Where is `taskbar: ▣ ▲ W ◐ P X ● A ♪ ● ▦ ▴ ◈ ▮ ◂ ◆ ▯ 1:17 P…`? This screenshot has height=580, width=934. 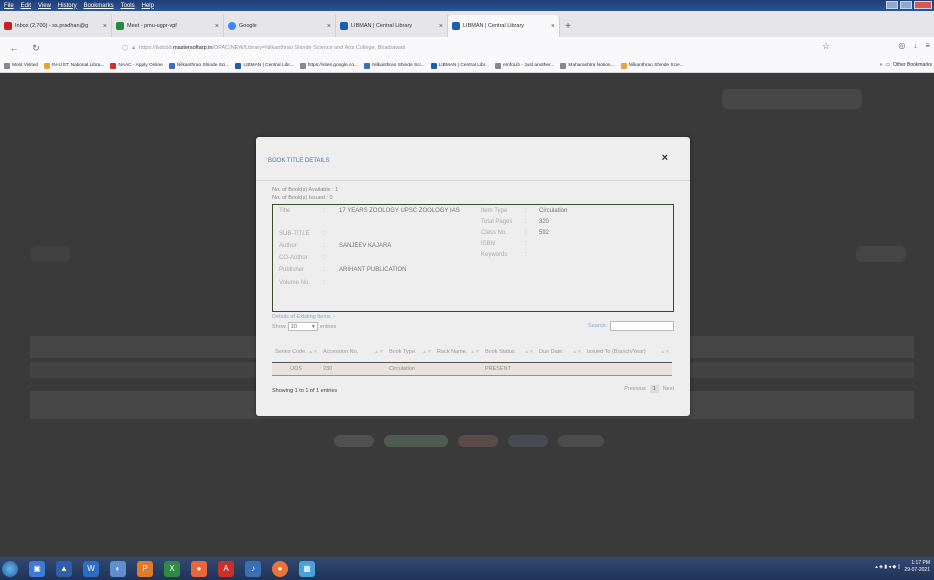
taskbar: ▣ ▲ W ◐ P X ● A ♪ ● ▦ ▴ ◈ ▮ ◂ ◆ ▯ 1:17 P… is located at coordinates (467, 568).